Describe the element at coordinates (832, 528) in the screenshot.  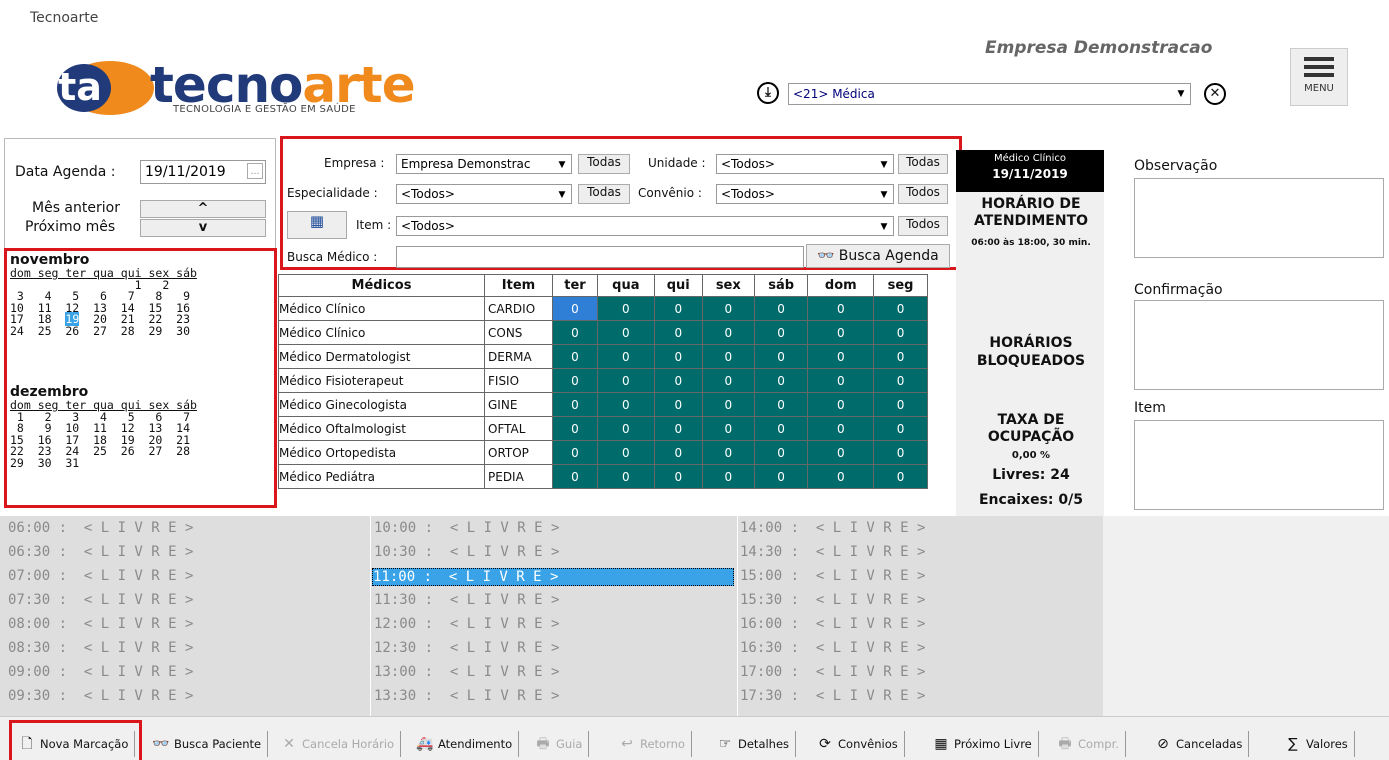
I see `time-slot: 14:00 : < L I V R E >` at that location.